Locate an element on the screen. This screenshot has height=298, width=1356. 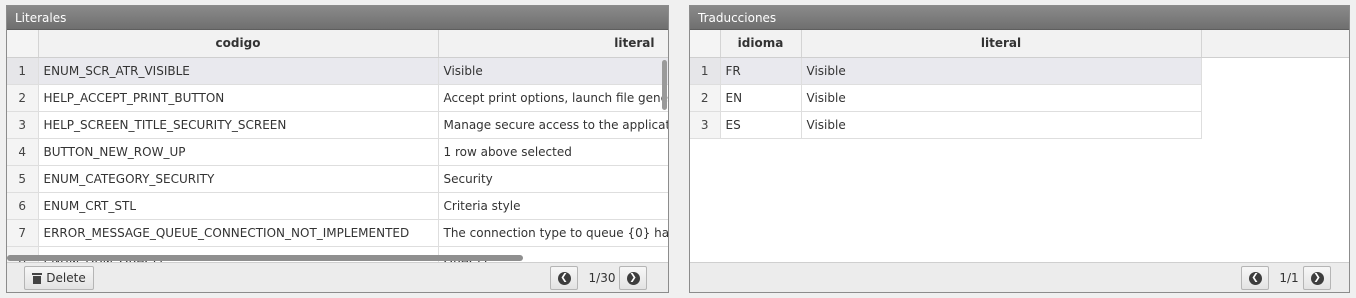
cell-codigo: ENUM_CRT_STL is located at coordinates (238, 206).